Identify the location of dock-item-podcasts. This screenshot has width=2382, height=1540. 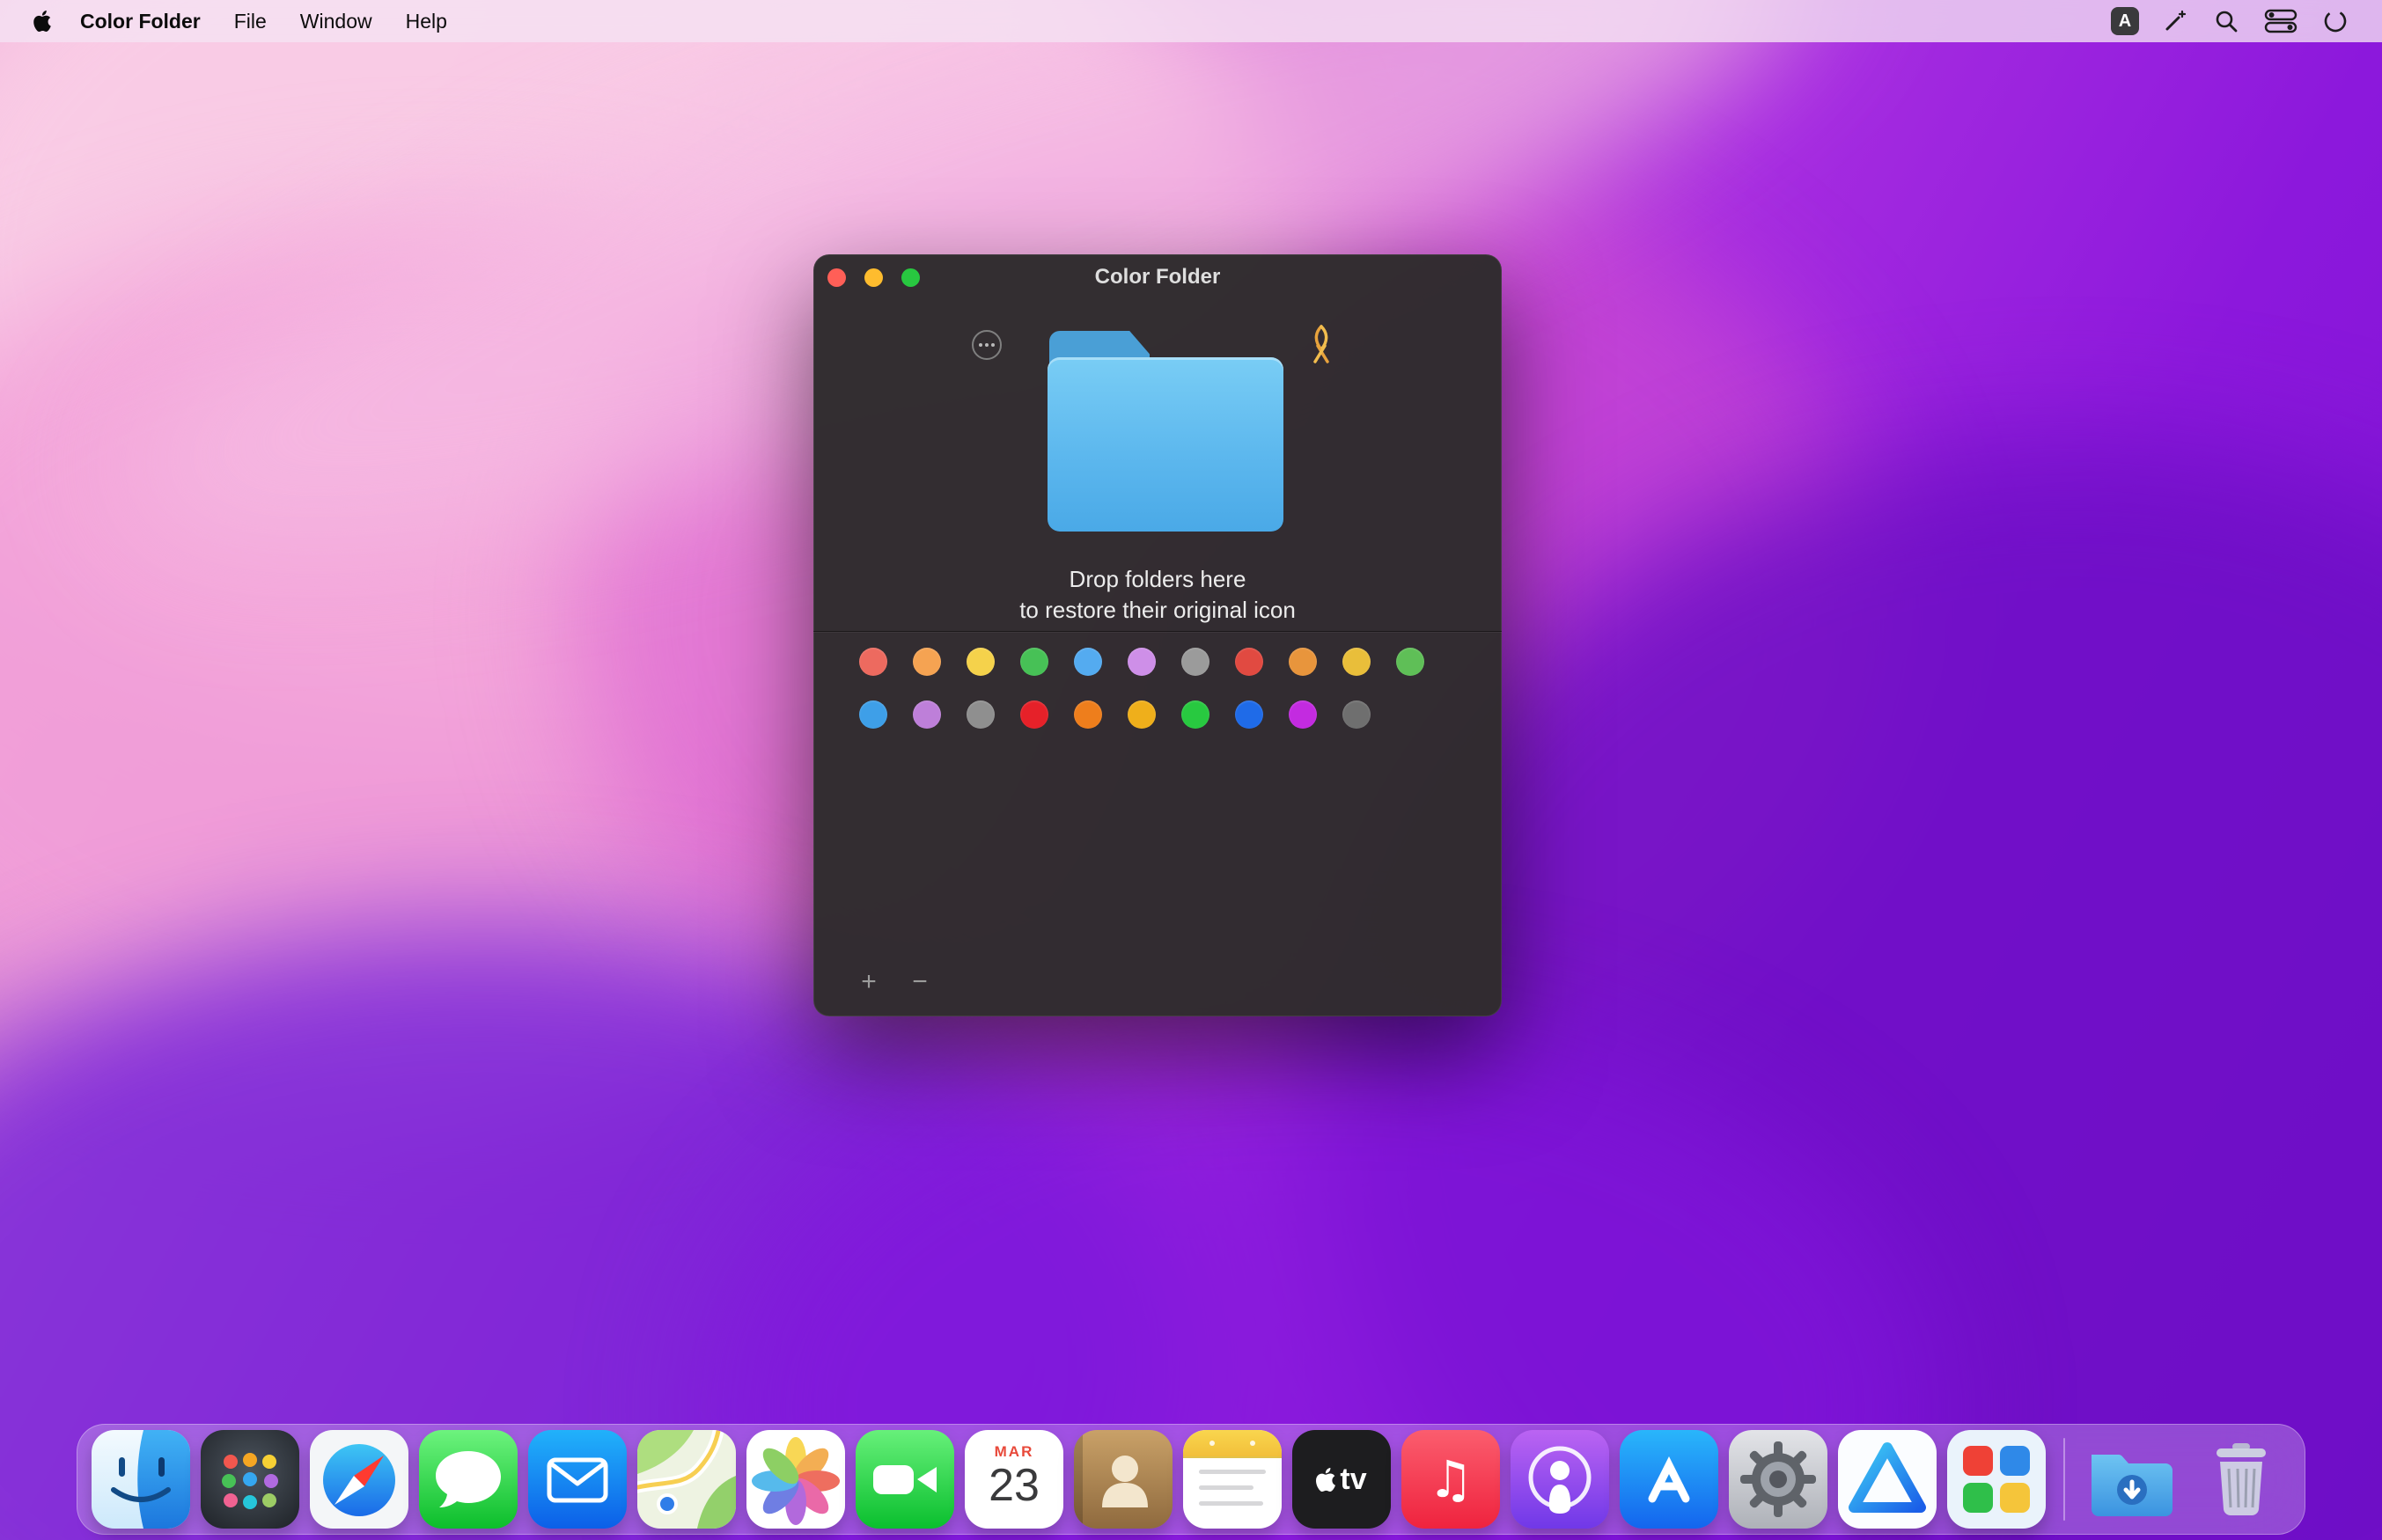
(1560, 1480).